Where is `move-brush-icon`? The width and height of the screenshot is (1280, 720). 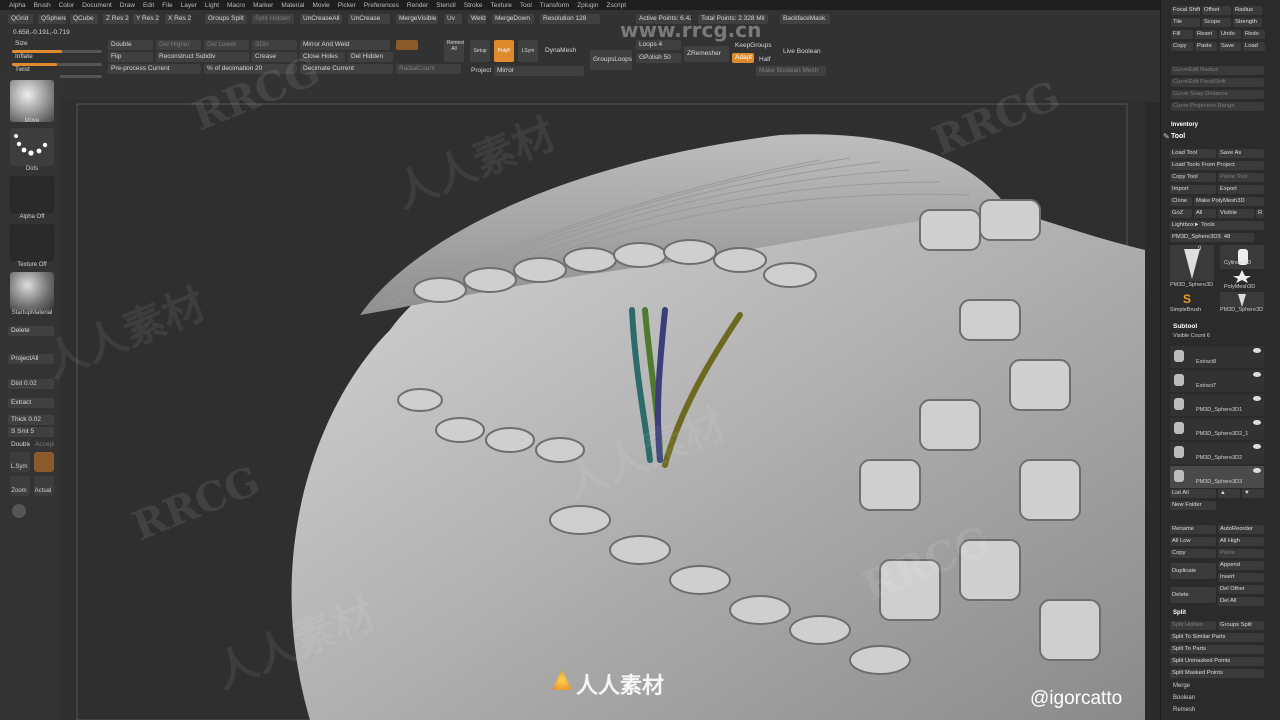 move-brush-icon is located at coordinates (32, 101).